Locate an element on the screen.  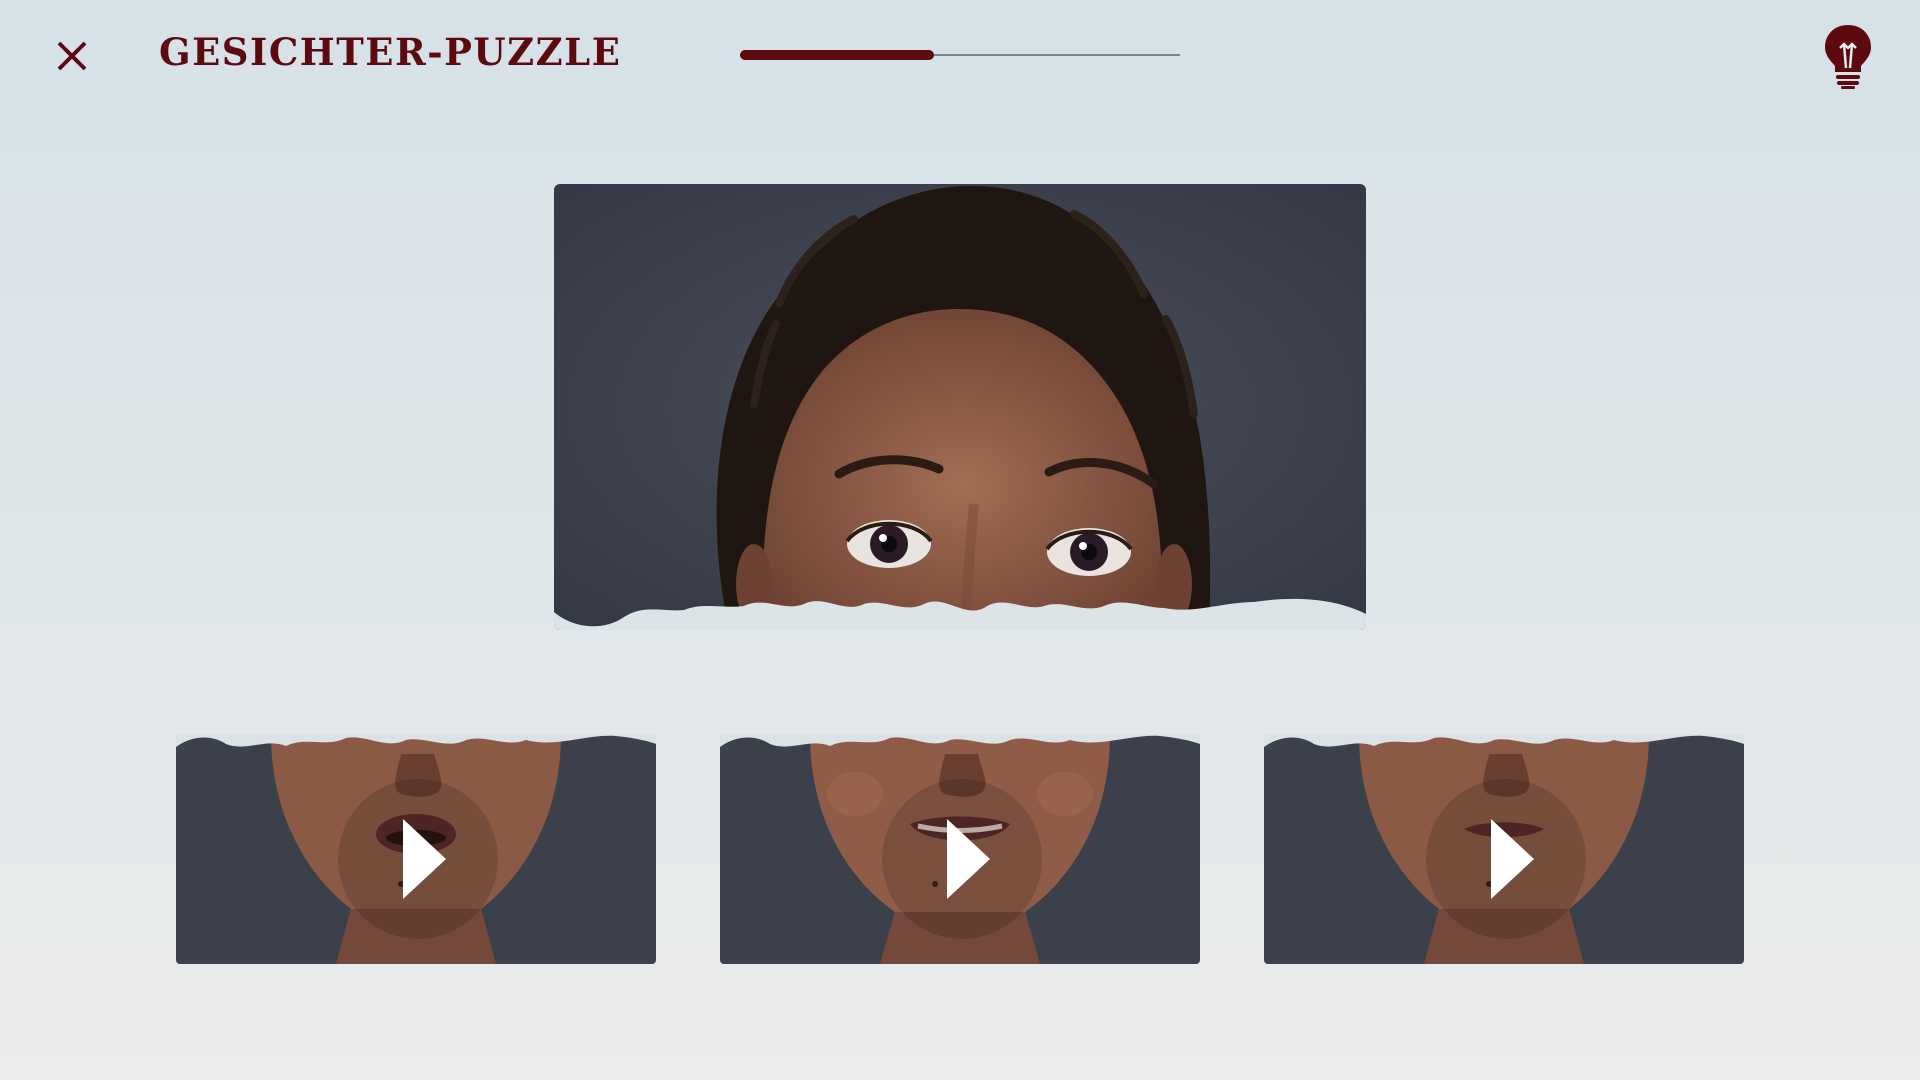
hint-button is located at coordinates (1848, 56).